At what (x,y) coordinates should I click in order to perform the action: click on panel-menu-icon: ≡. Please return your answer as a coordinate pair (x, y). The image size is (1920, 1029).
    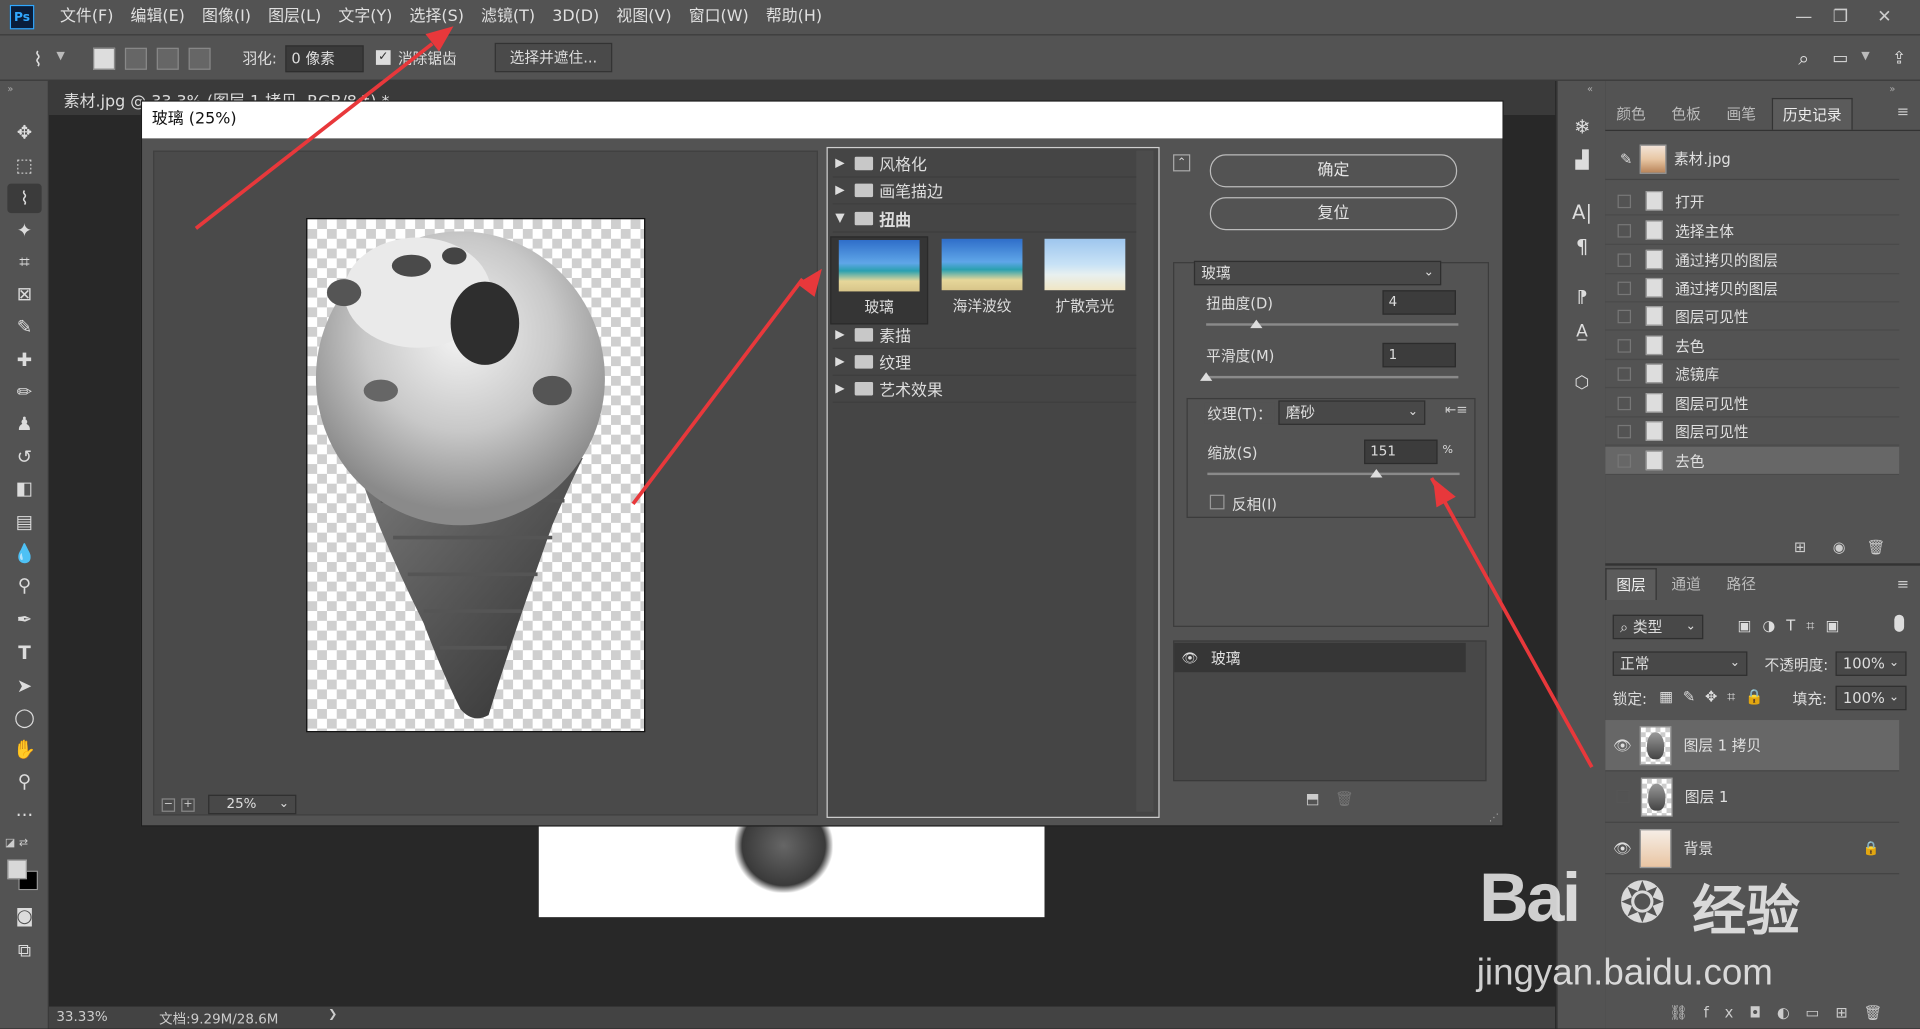
    Looking at the image, I should click on (1903, 111).